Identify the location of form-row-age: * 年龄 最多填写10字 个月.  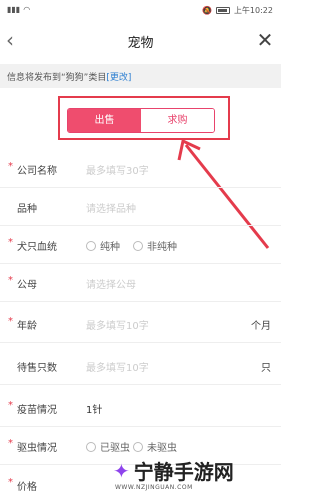
(140, 324).